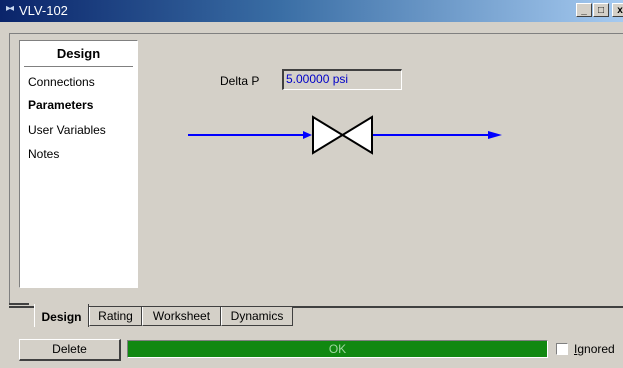 This screenshot has height=368, width=623. I want to click on ignored-label: Ignored, so click(594, 349).